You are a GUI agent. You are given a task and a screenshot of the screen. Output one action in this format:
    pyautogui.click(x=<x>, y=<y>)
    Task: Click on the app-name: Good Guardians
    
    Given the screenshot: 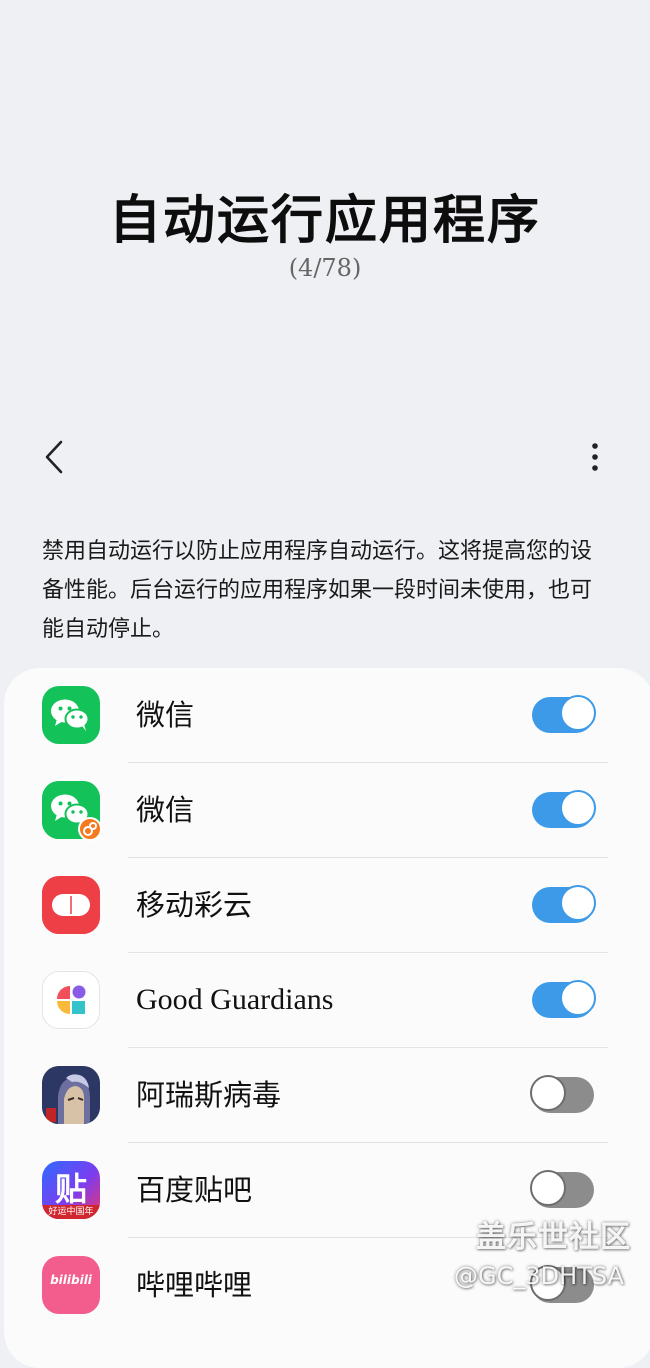 What is the action you would take?
    pyautogui.click(x=235, y=999)
    